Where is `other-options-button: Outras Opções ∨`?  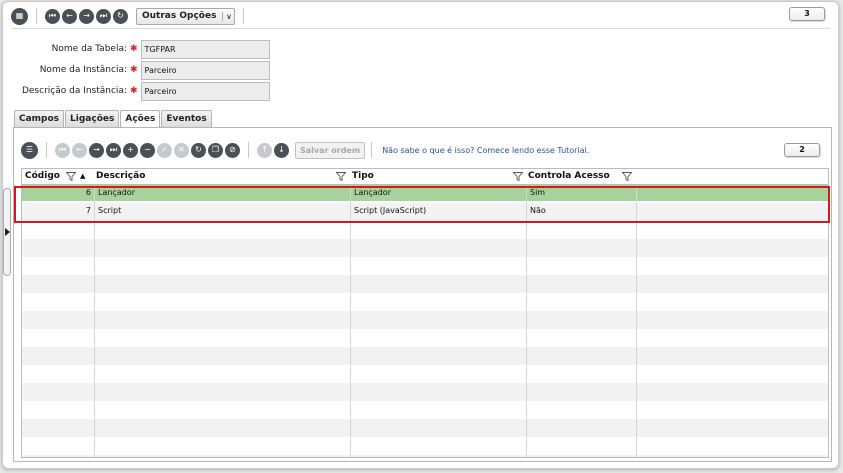
other-options-button: Outras Opções ∨ is located at coordinates (186, 16).